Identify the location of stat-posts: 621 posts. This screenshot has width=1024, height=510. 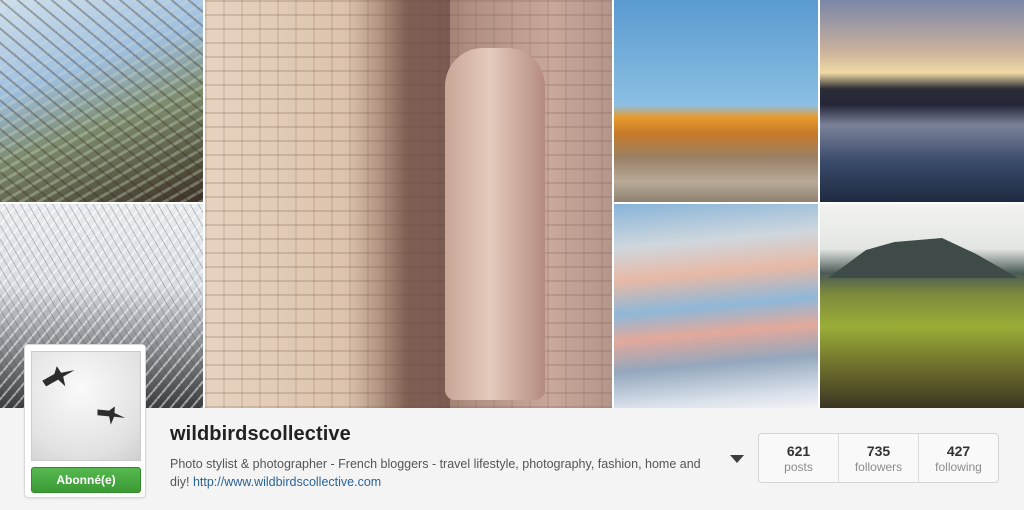
(799, 458).